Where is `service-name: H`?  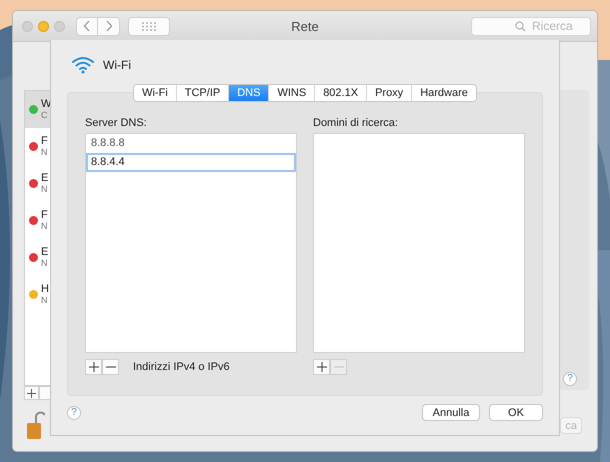
service-name: H is located at coordinates (45, 289).